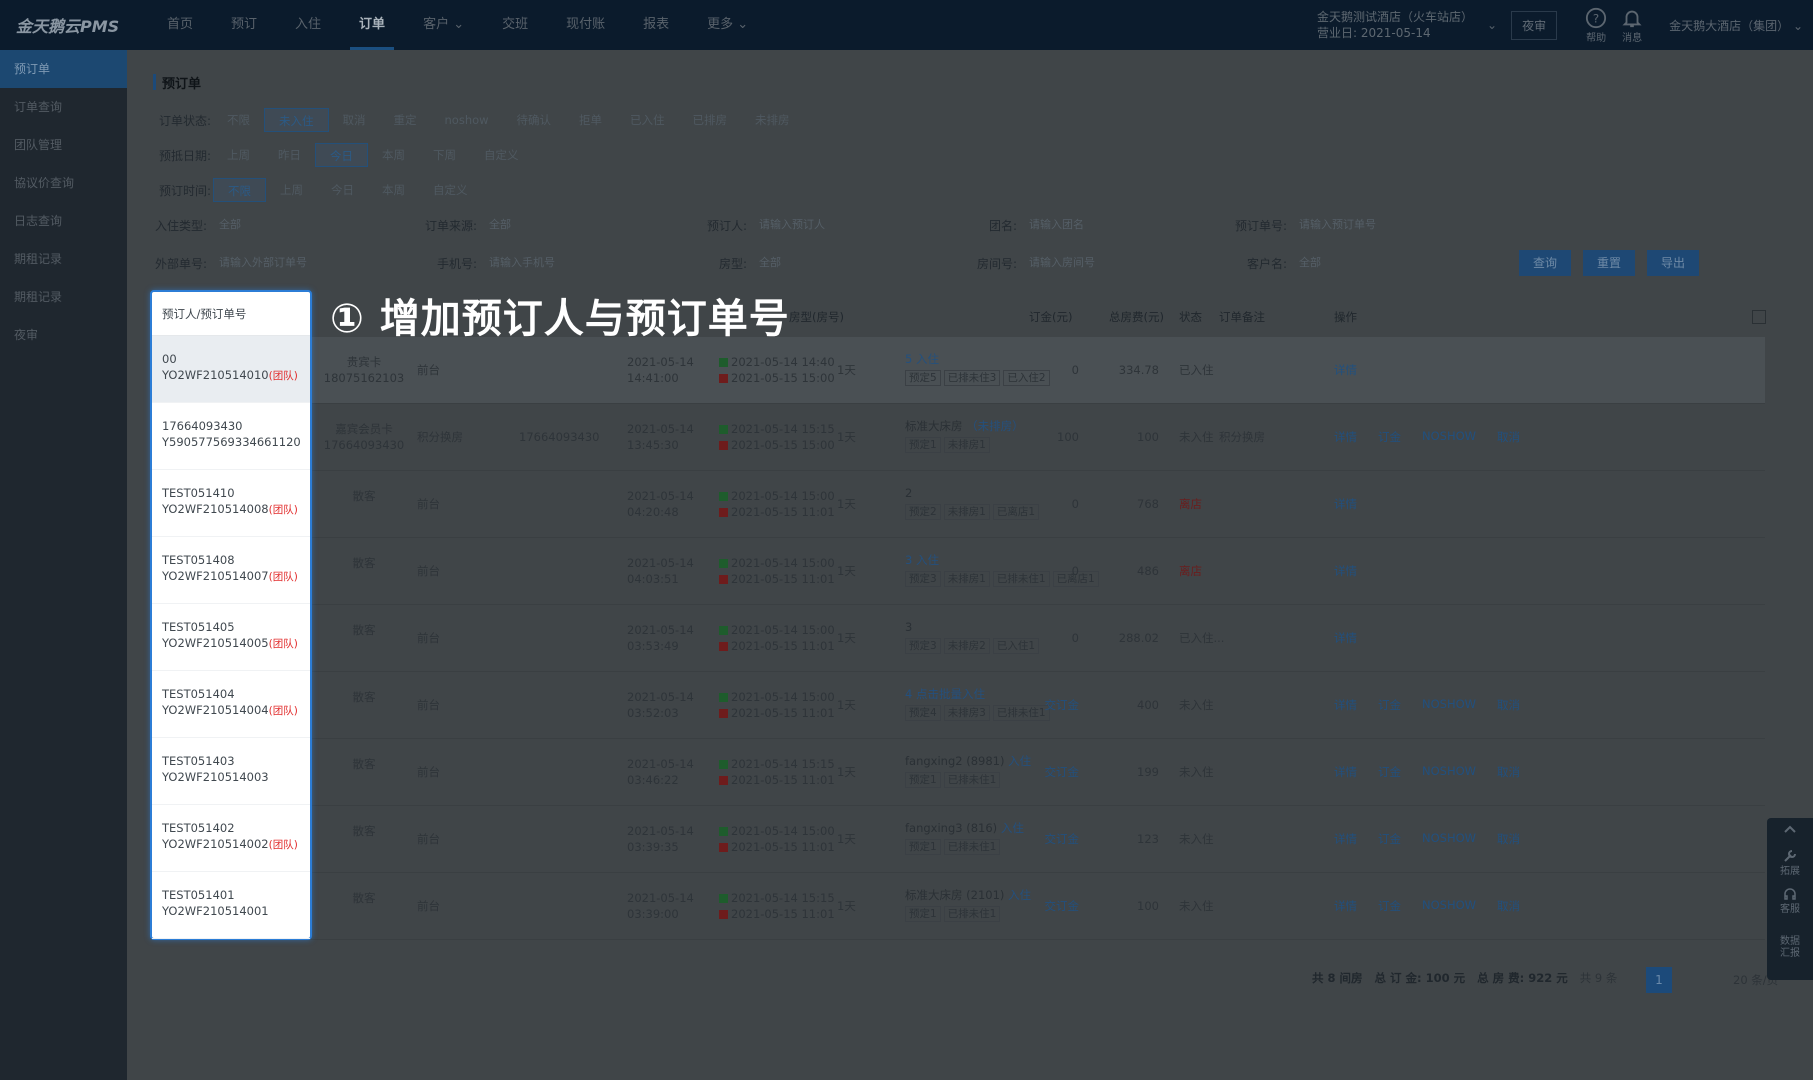  Describe the element at coordinates (180, 25) in the screenshot. I see `nav-home: 首页` at that location.